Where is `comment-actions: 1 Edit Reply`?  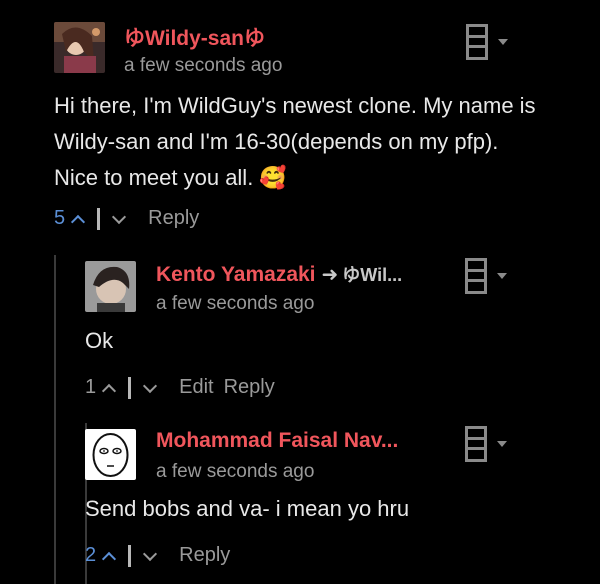
comment-actions: 1 Edit Reply is located at coordinates (180, 387).